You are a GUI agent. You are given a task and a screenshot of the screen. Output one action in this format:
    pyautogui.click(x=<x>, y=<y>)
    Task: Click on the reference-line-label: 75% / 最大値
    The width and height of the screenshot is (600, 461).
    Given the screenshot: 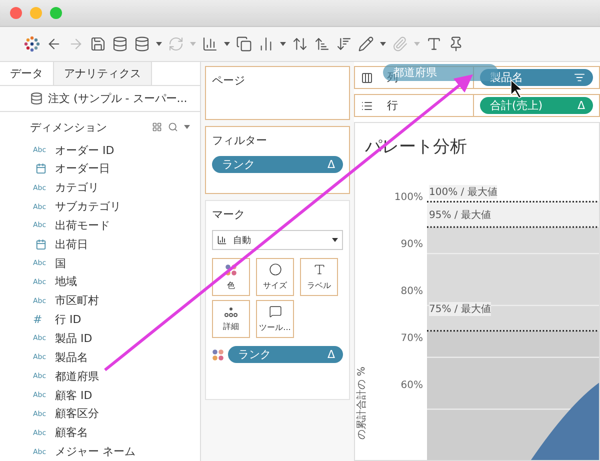 What is the action you would take?
    pyautogui.click(x=460, y=309)
    